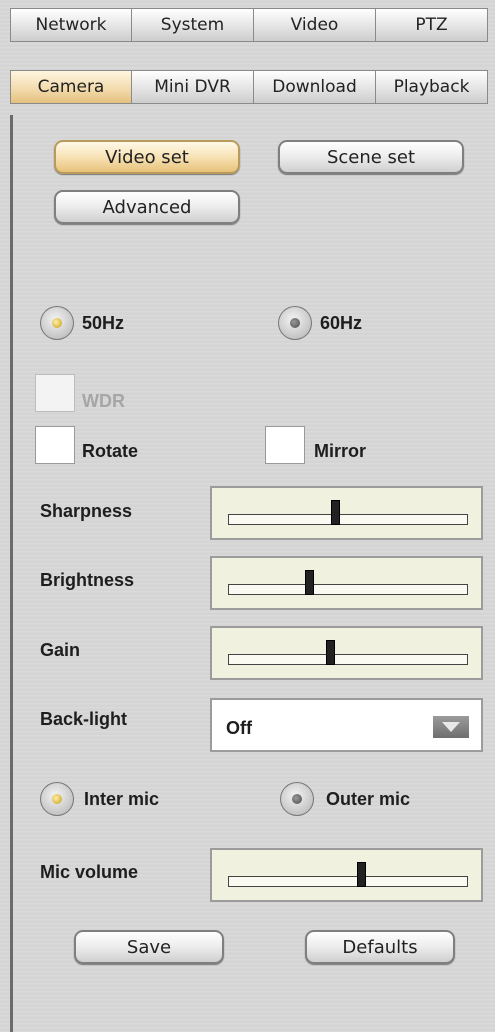 The image size is (495, 1032). Describe the element at coordinates (341, 323) in the screenshot. I see `label-60hz: 60Hz` at that location.